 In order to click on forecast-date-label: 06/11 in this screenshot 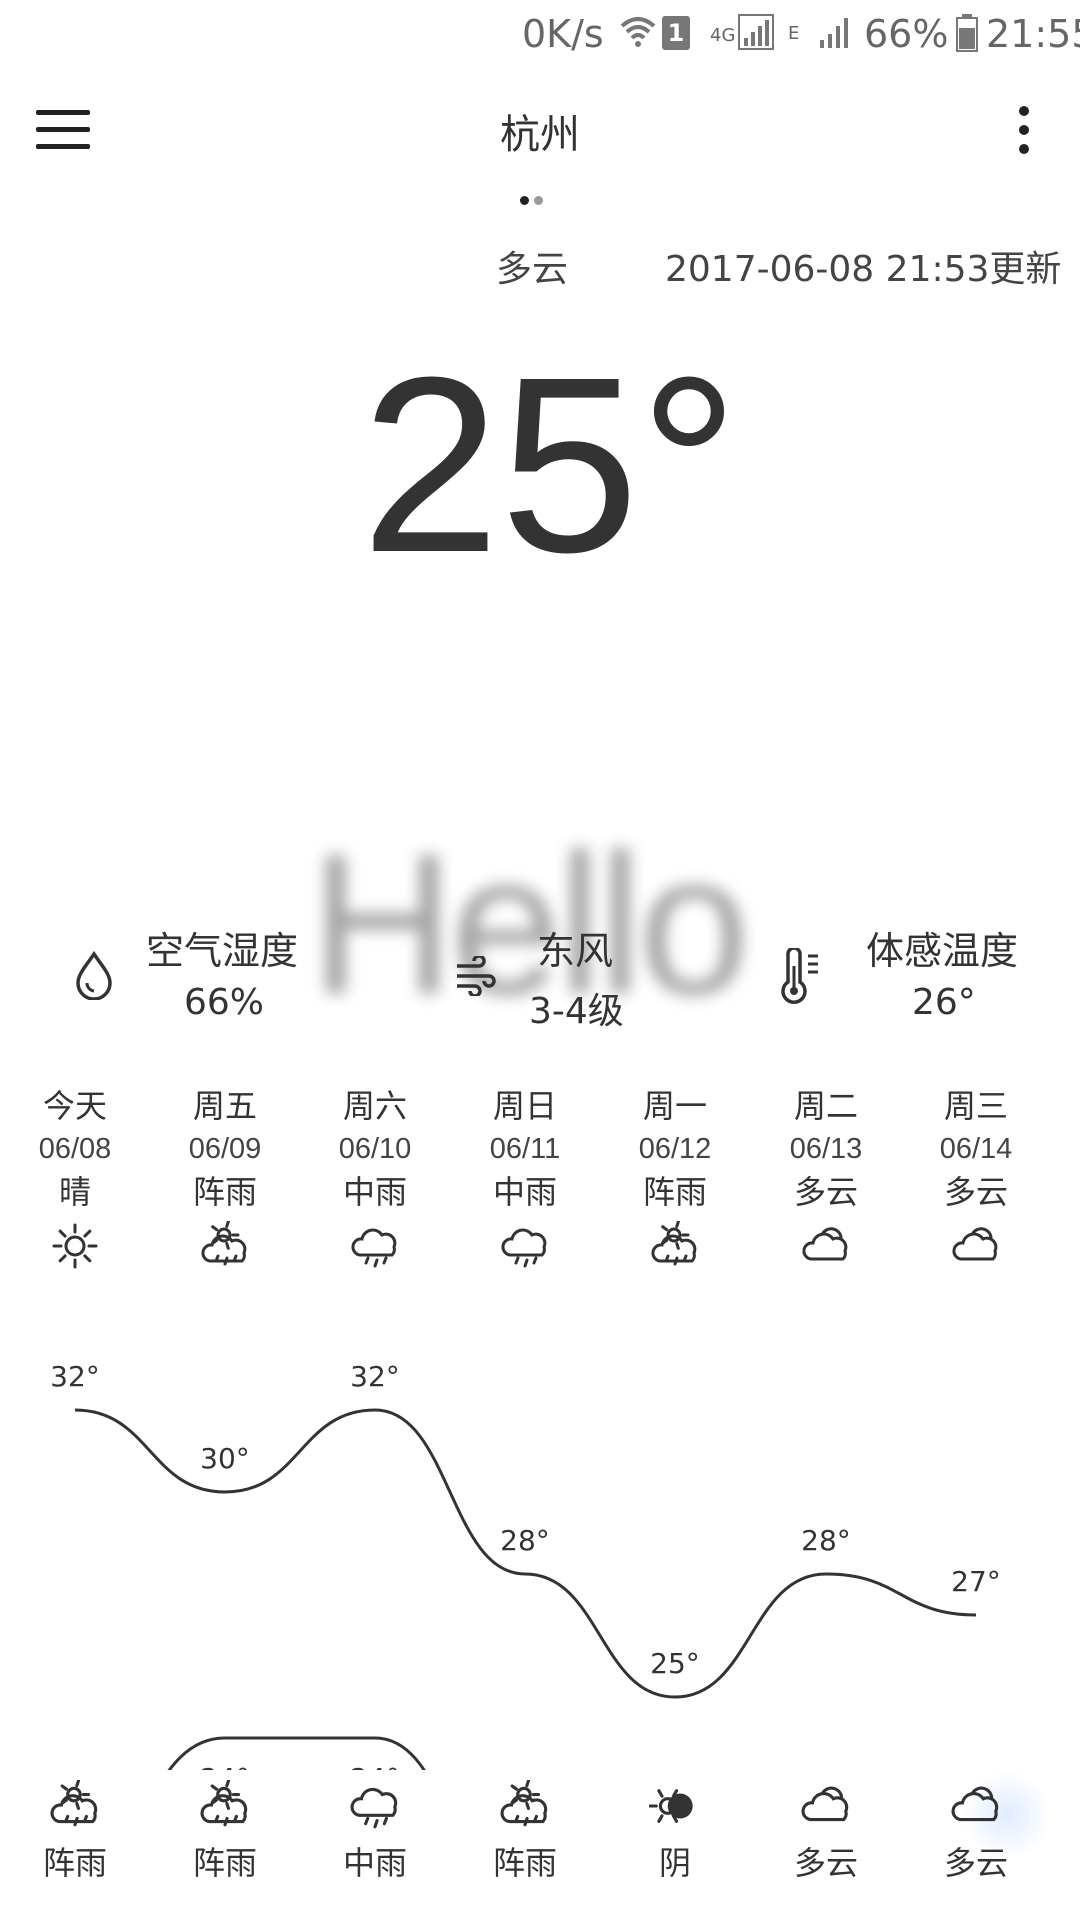, I will do `click(525, 1149)`.